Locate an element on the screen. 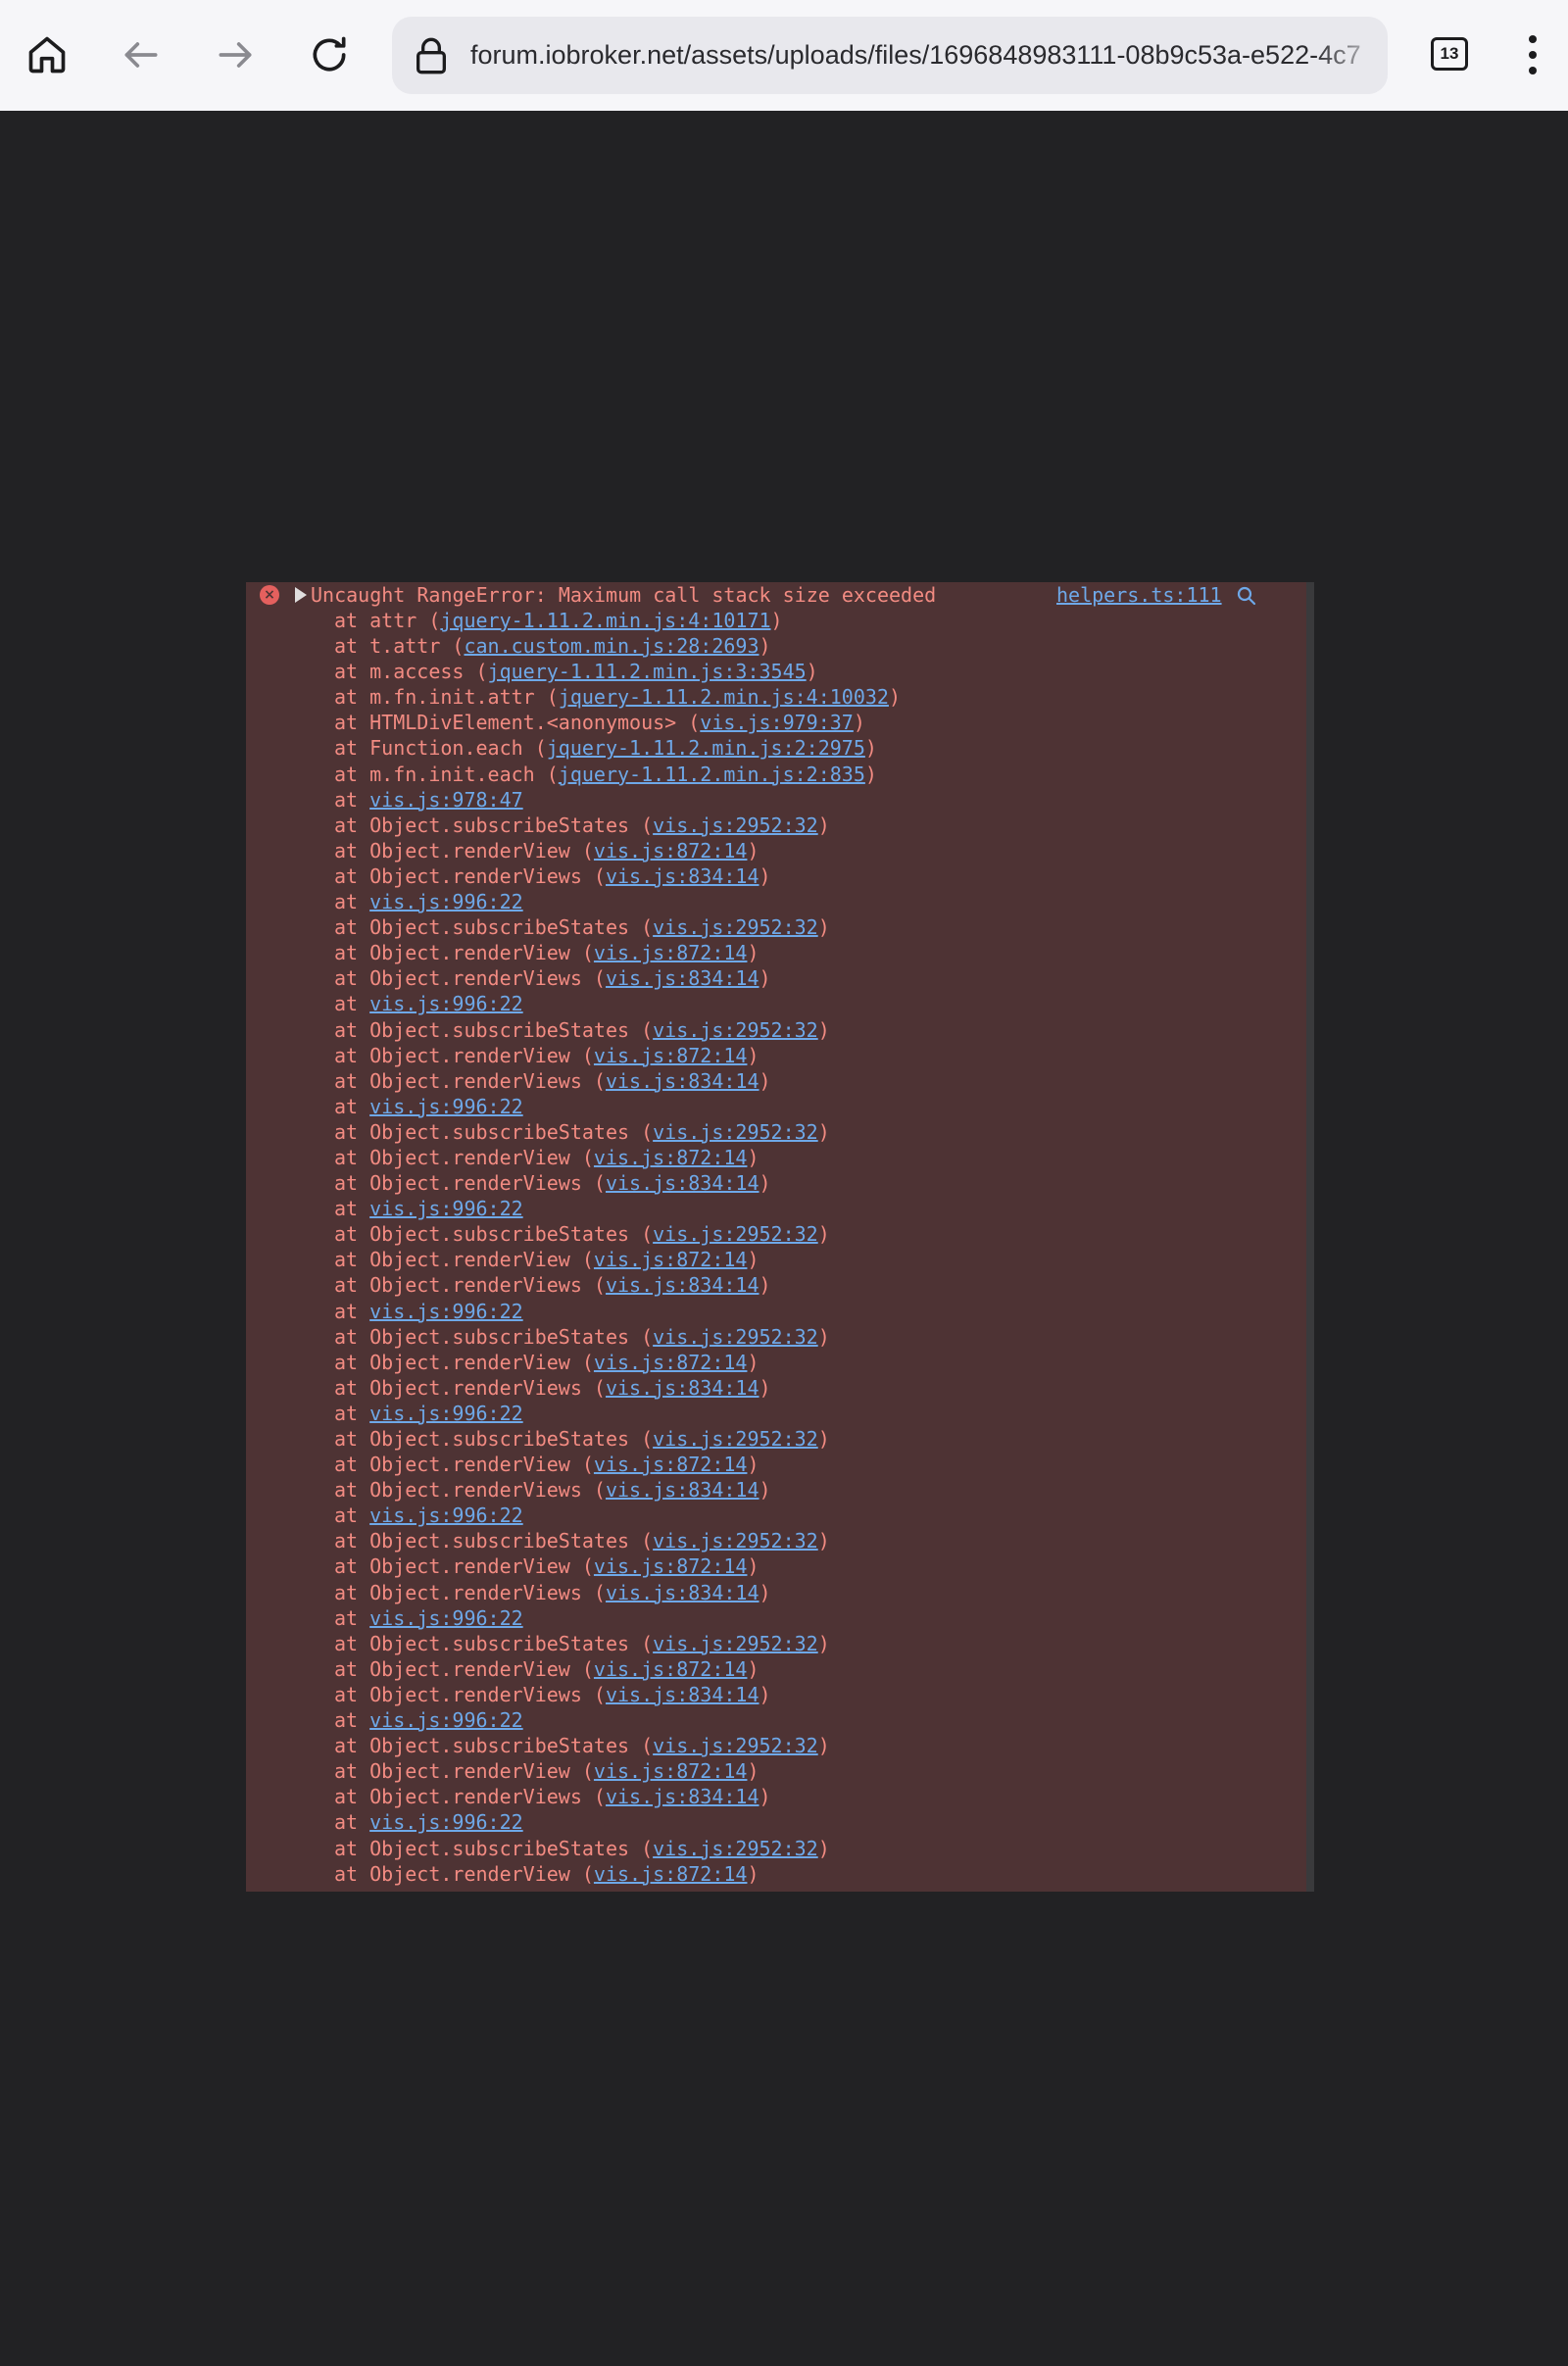 This screenshot has height=2366, width=1568. stack-frame-function: m.fn.init.each is located at coordinates (452, 774).